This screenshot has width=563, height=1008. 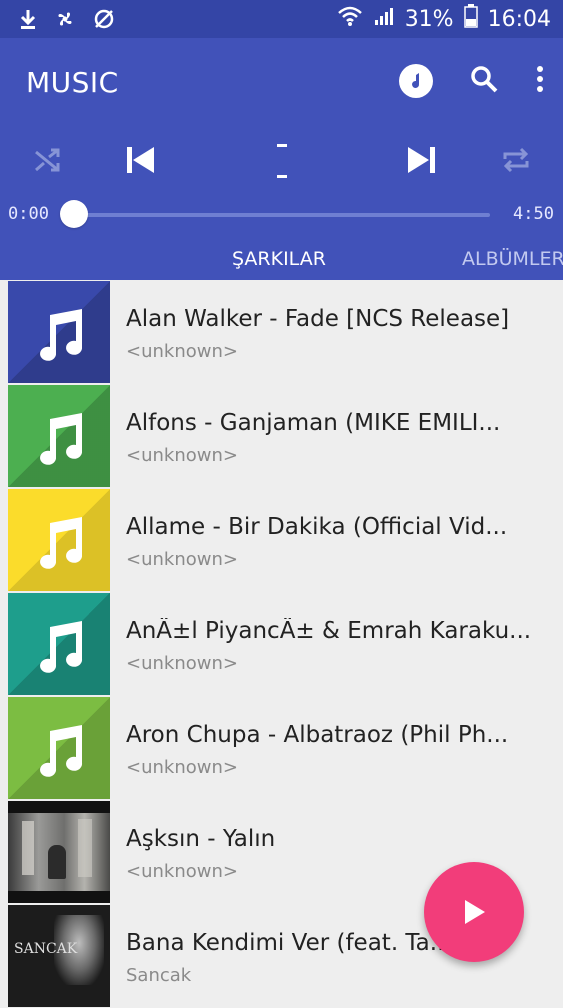 What do you see at coordinates (350, 19) in the screenshot?
I see `wifi-icon` at bounding box center [350, 19].